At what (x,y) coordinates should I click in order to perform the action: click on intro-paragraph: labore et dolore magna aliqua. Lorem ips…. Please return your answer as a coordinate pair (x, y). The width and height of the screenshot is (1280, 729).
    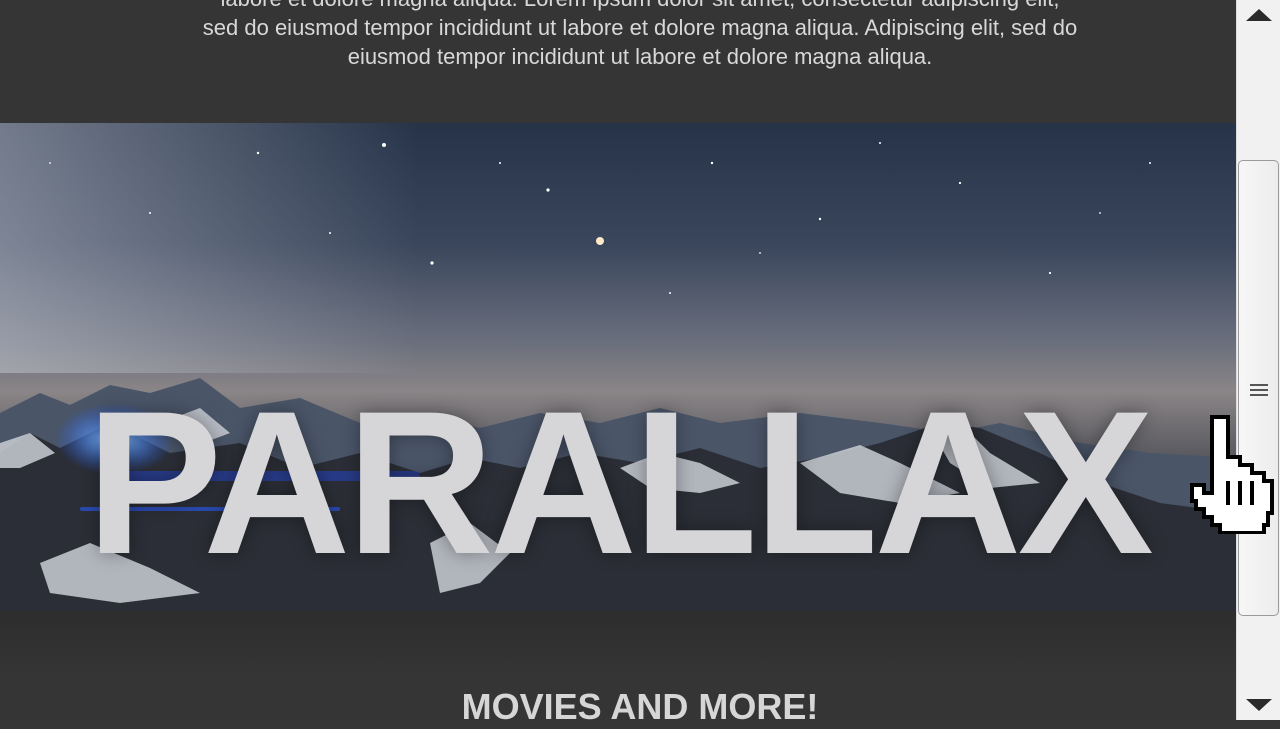
    Looking at the image, I should click on (618, 35).